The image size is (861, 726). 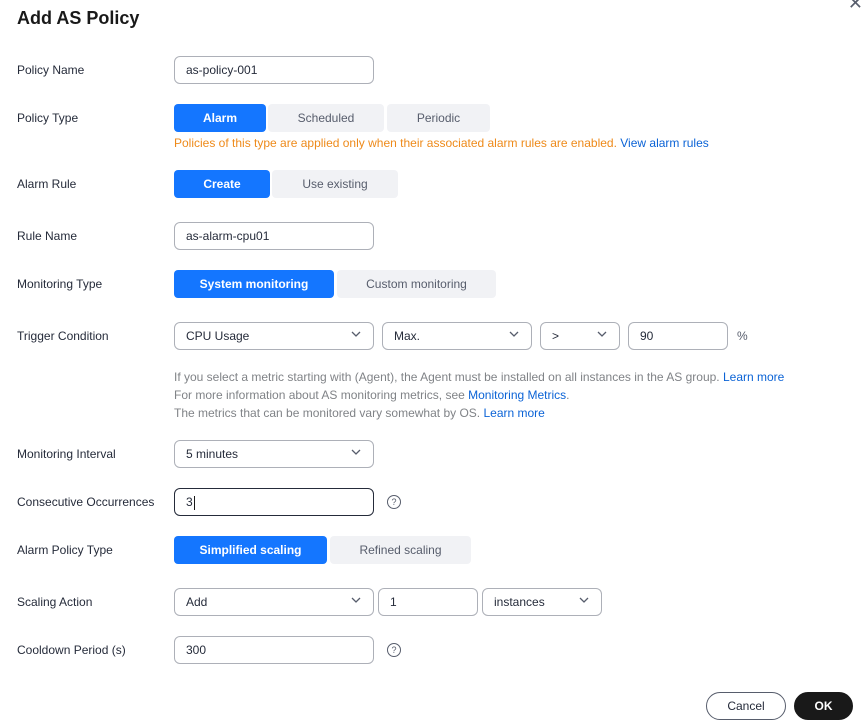 I want to click on learn-more-link: Learn more, so click(x=753, y=377).